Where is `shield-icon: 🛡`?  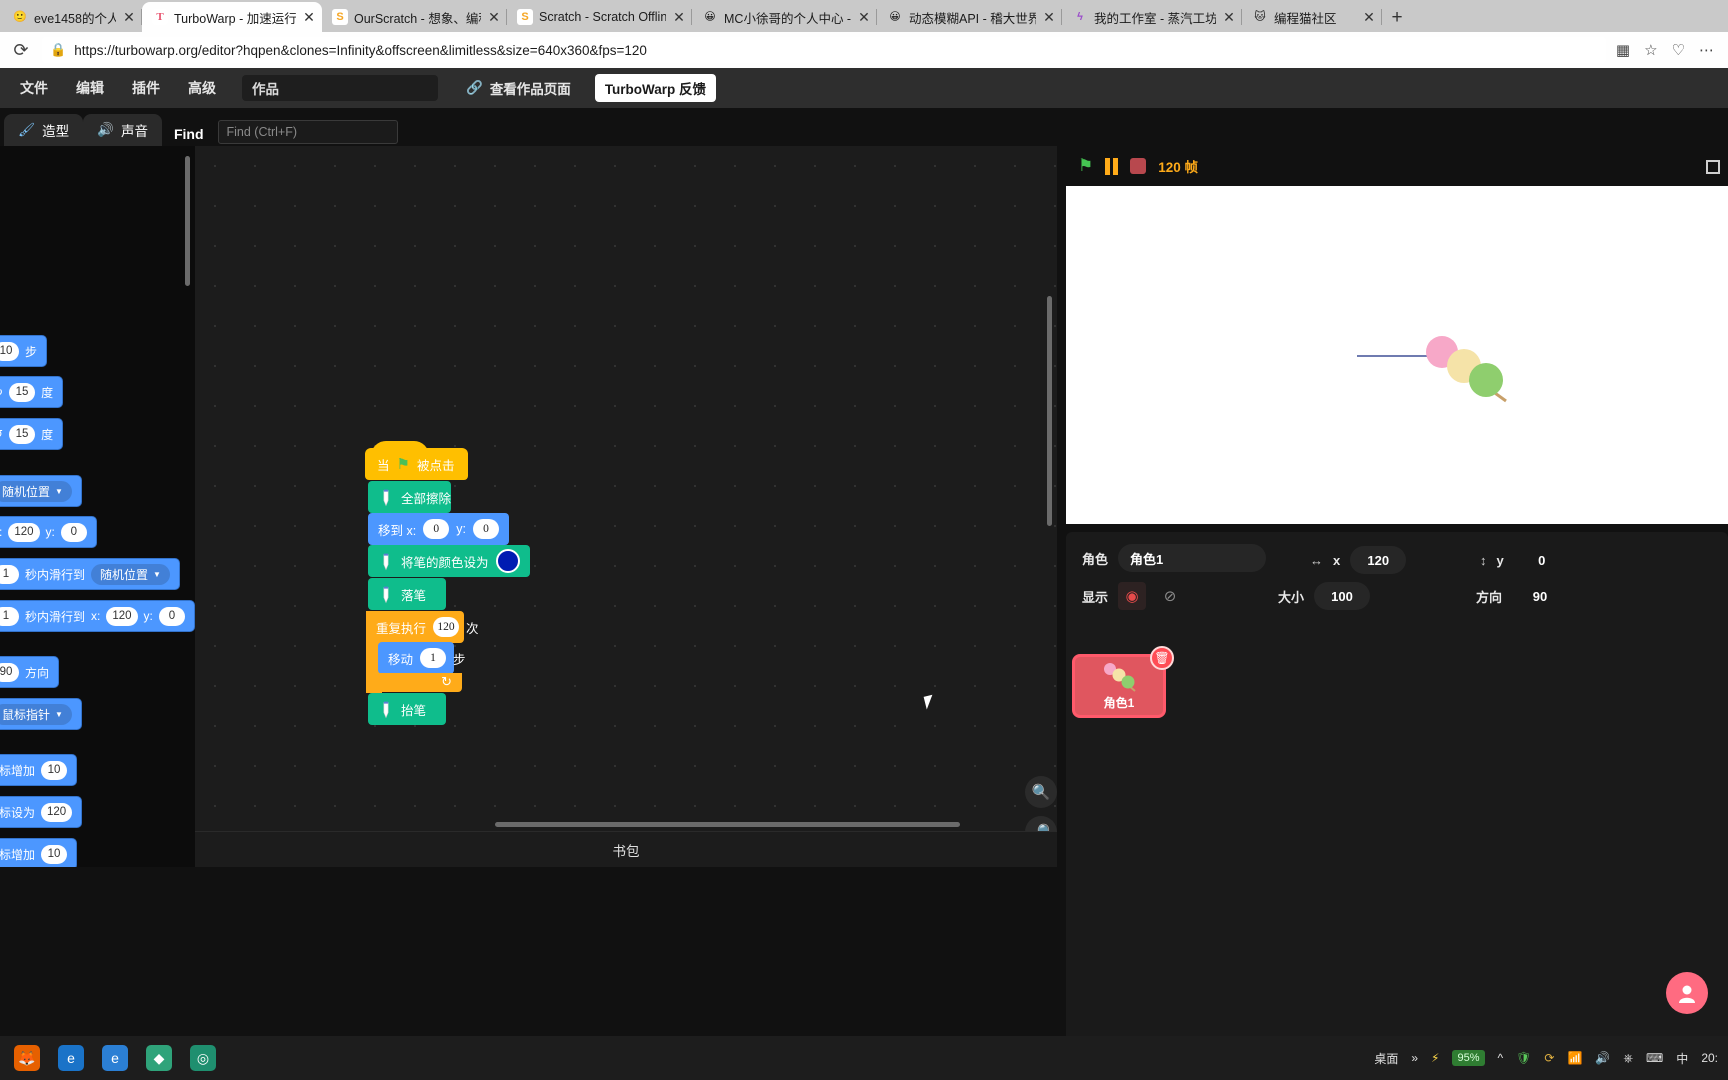
shield-icon: 🛡 is located at coordinates (1523, 1058).